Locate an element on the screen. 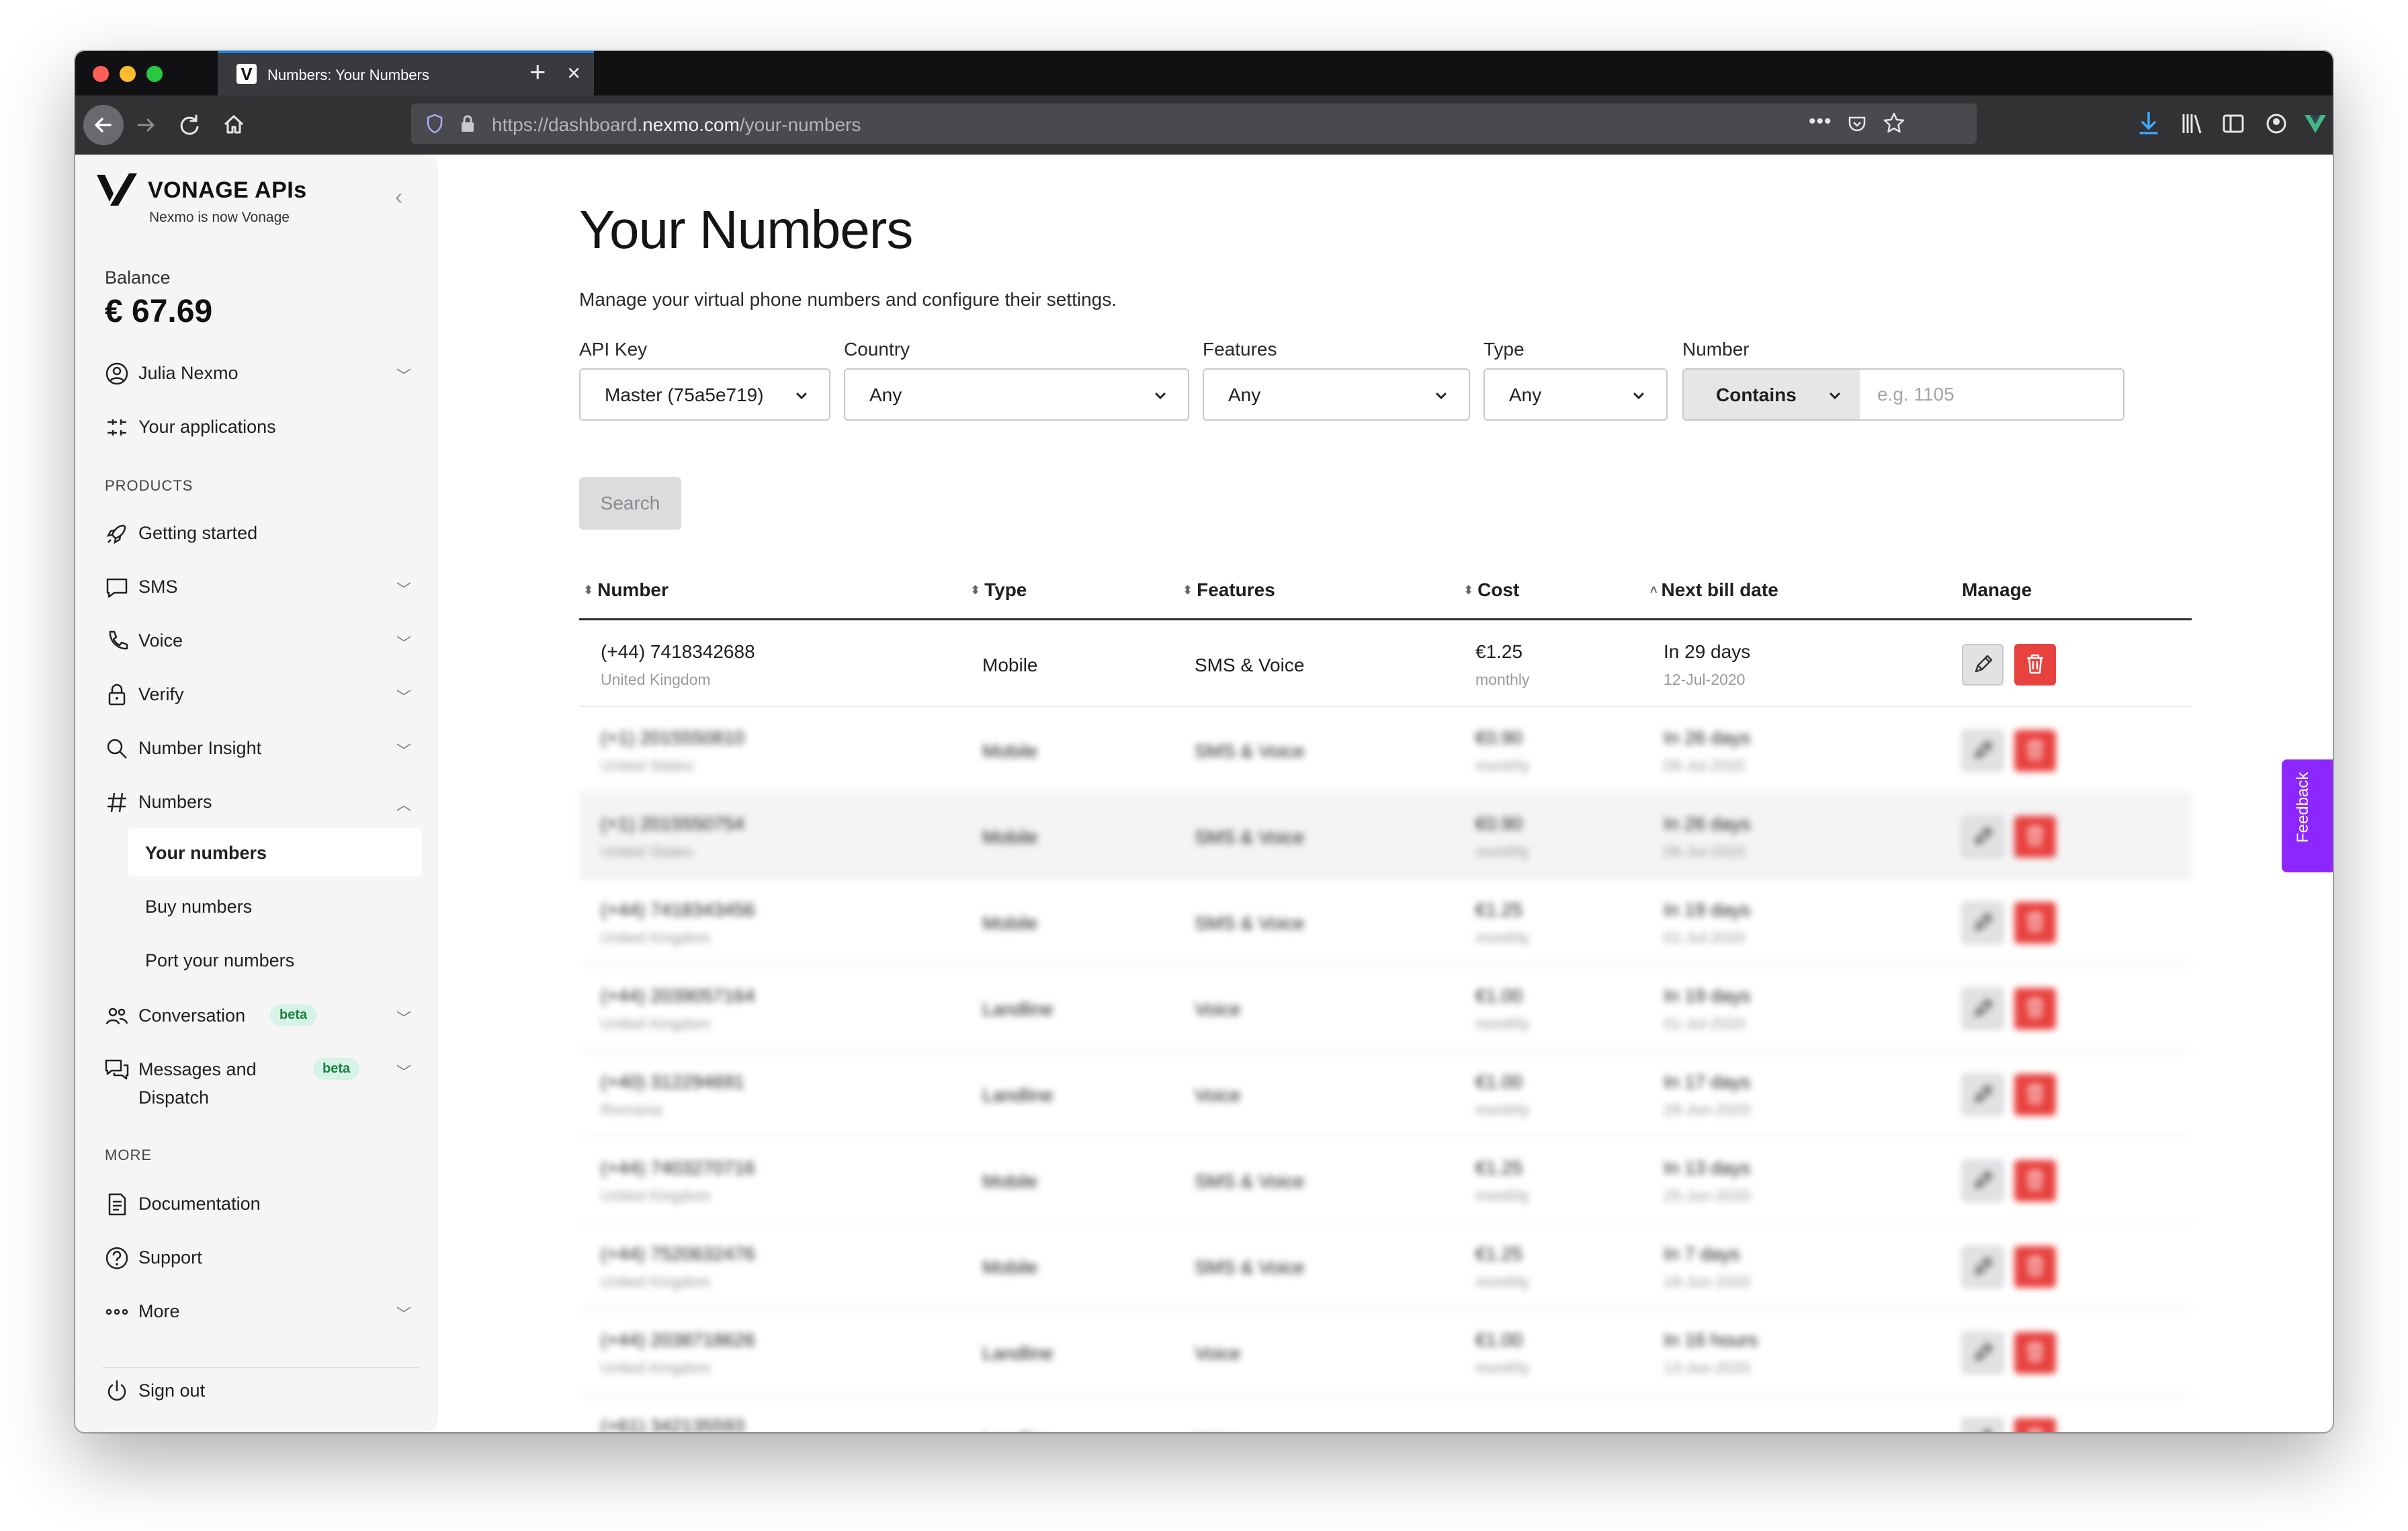 This screenshot has width=2408, height=1531. sidebar-item-sign-out: Sign out is located at coordinates (260, 1390).